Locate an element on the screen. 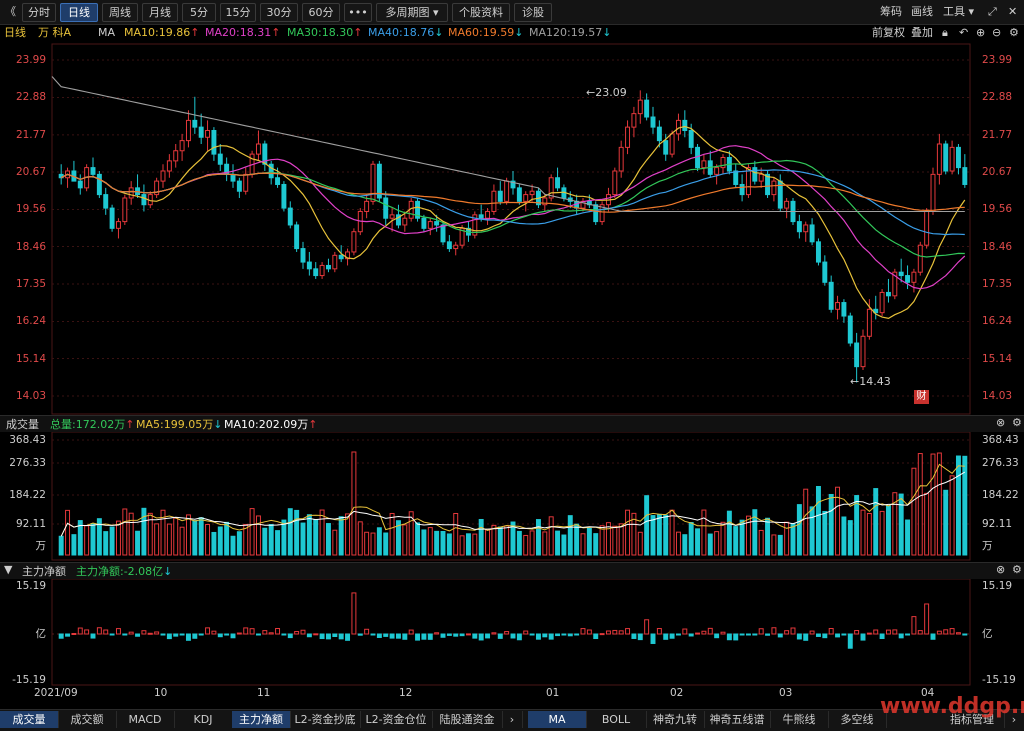 The image size is (1024, 731). tab-daily: 日线 is located at coordinates (79, 12).